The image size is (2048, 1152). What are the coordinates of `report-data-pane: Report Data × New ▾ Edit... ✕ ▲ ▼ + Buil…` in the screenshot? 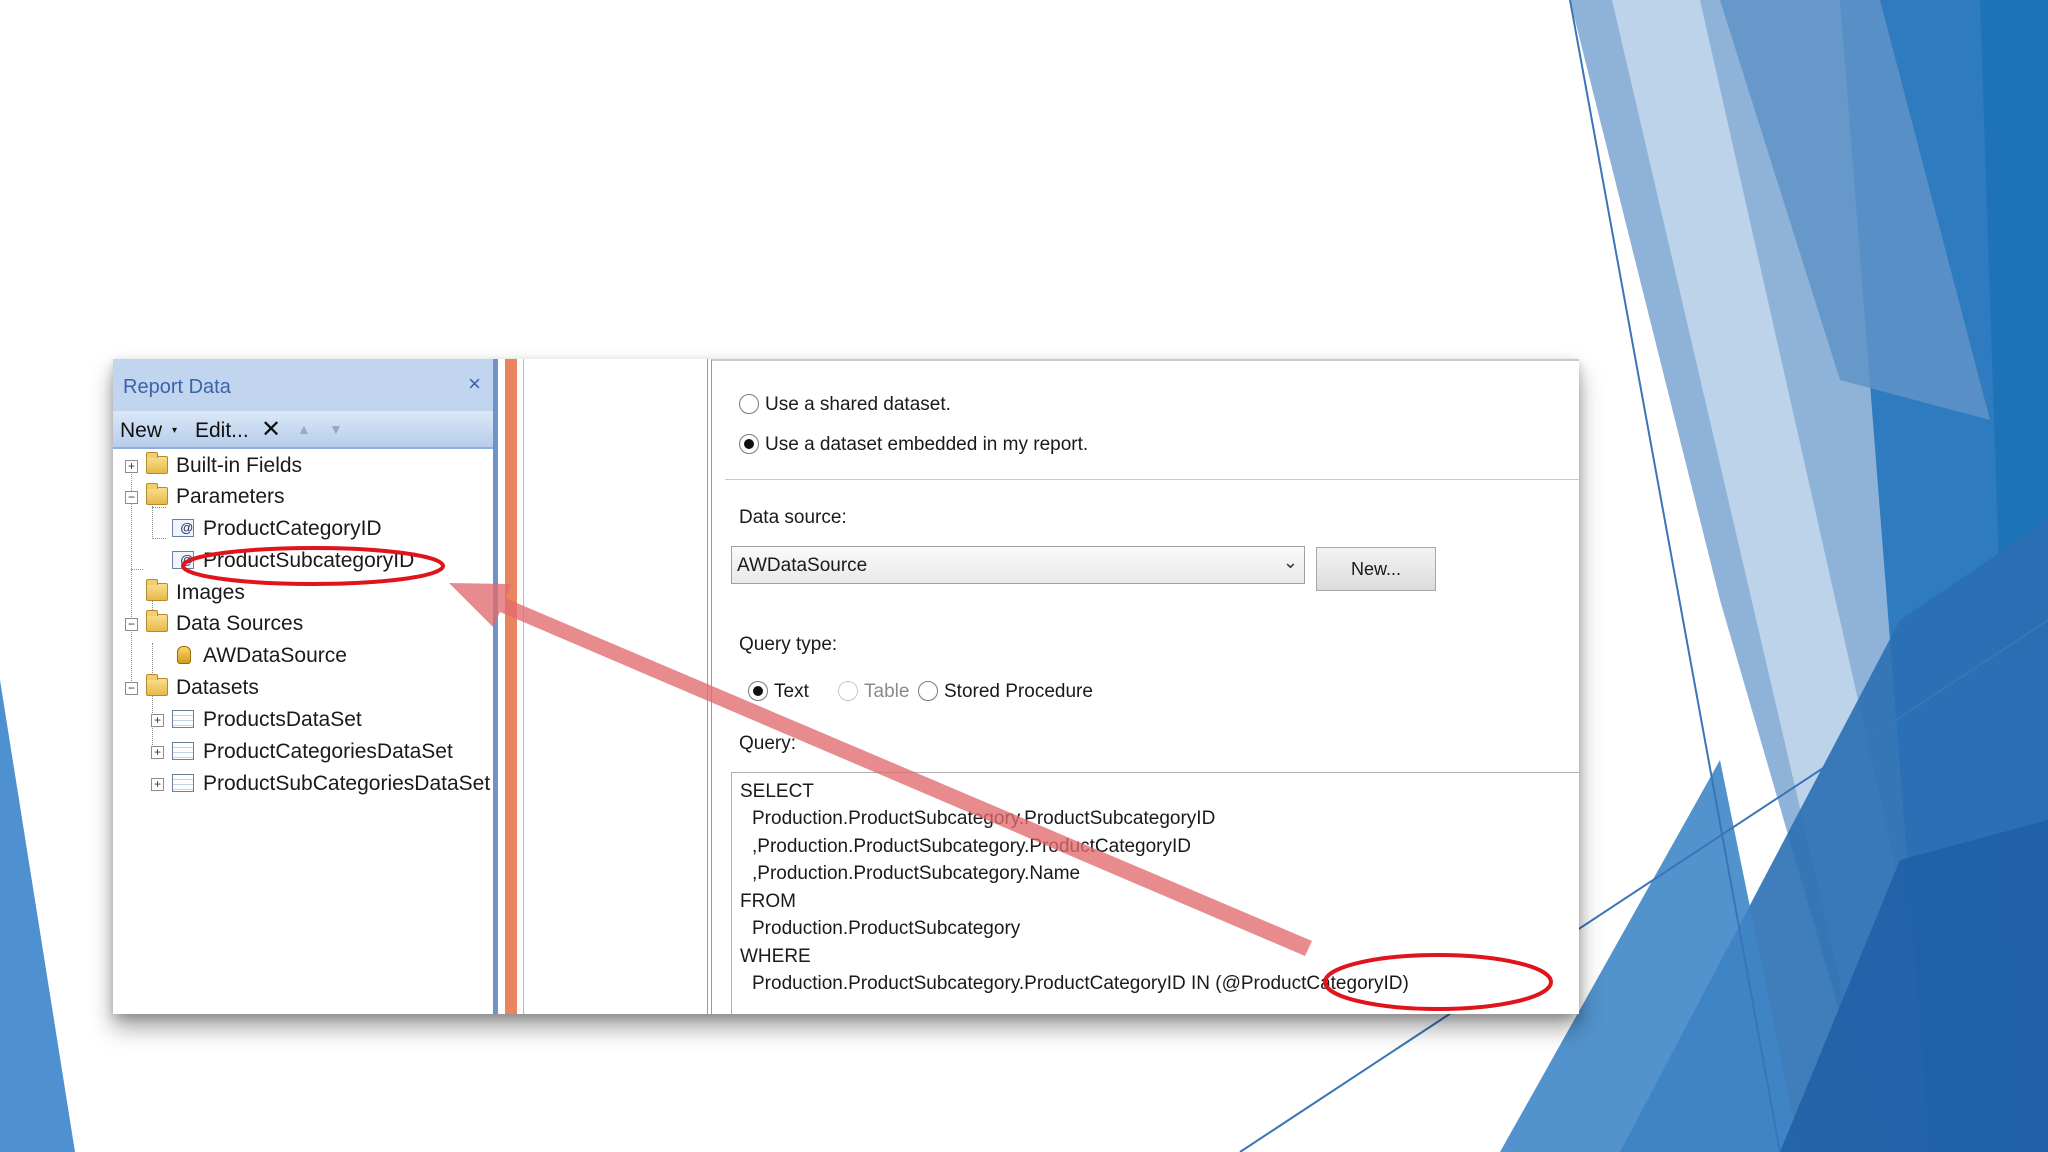 It's located at (305, 686).